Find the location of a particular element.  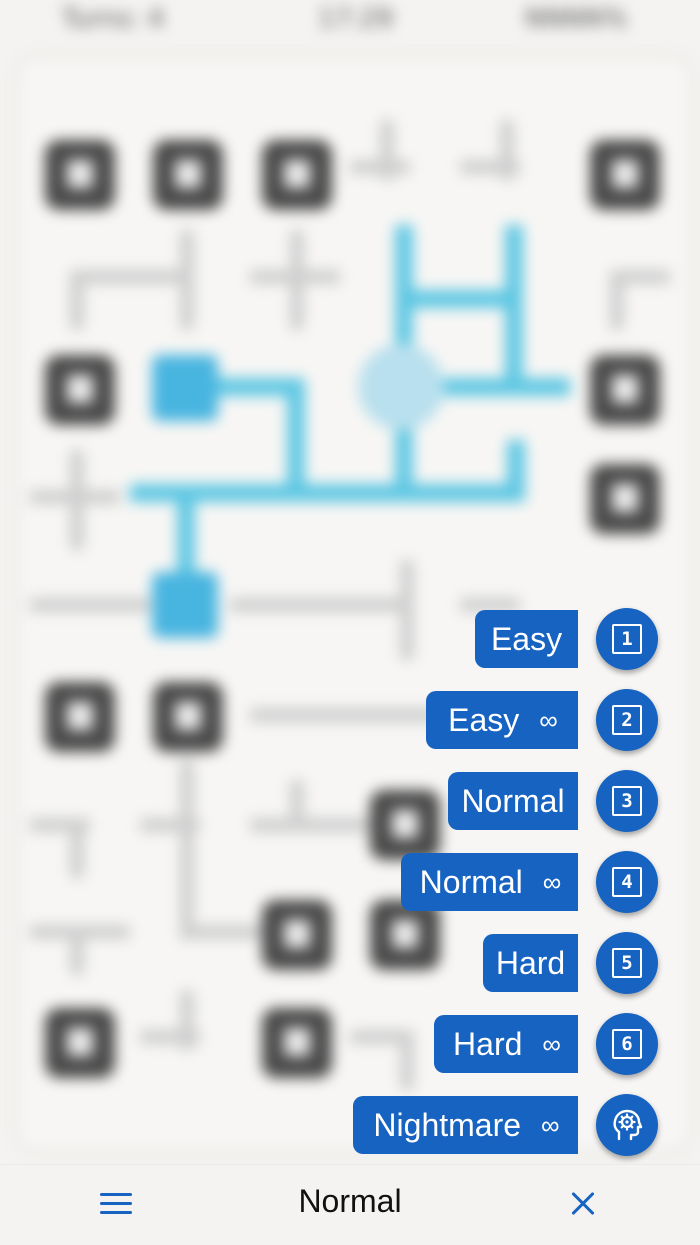

difficulty-button-3: 3 is located at coordinates (627, 801).